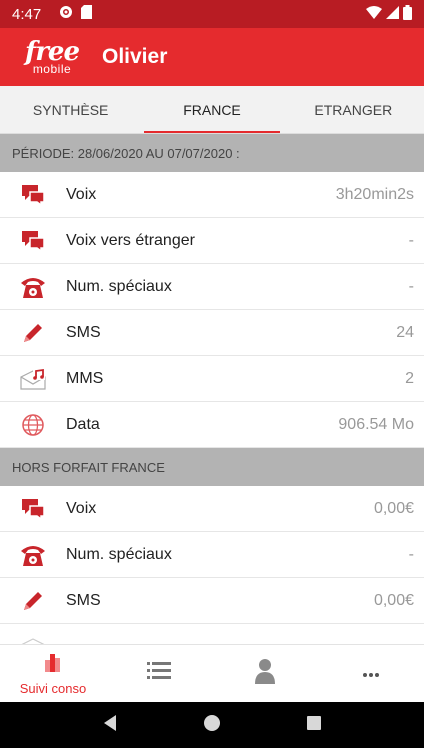  What do you see at coordinates (405, 332) in the screenshot?
I see `list-item-value: 24` at bounding box center [405, 332].